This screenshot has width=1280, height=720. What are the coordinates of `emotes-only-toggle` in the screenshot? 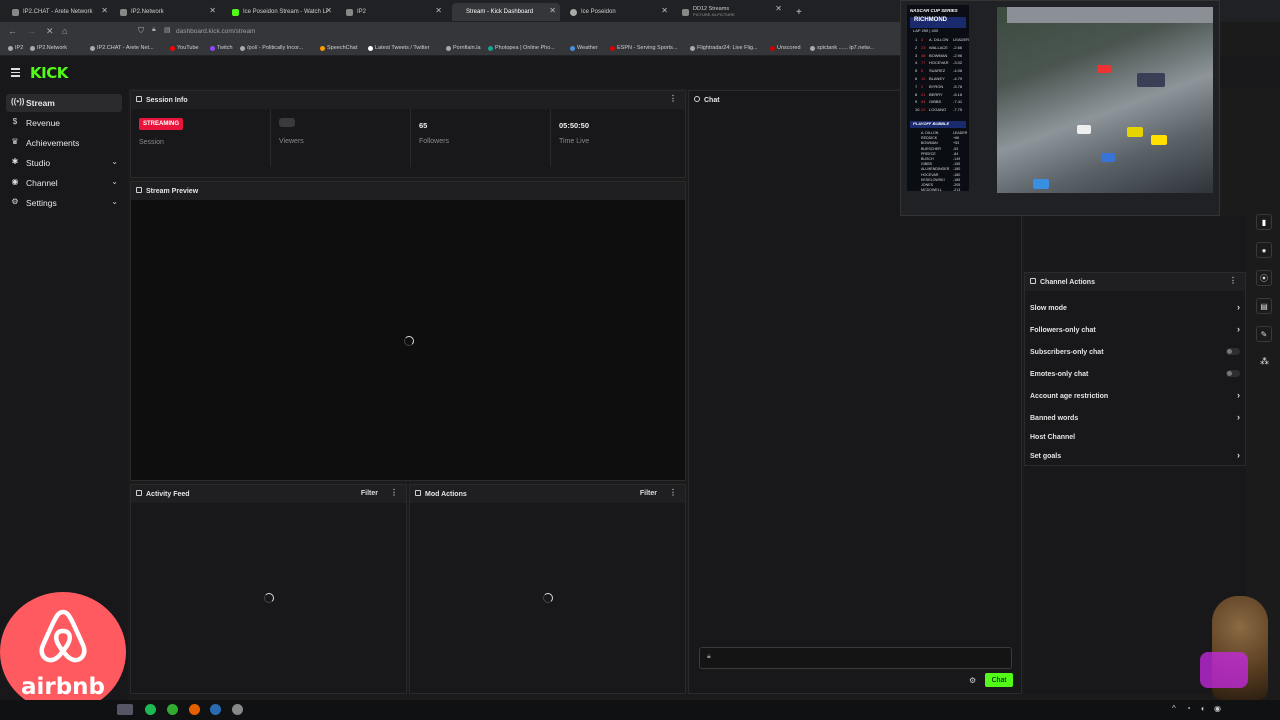 It's located at (1233, 373).